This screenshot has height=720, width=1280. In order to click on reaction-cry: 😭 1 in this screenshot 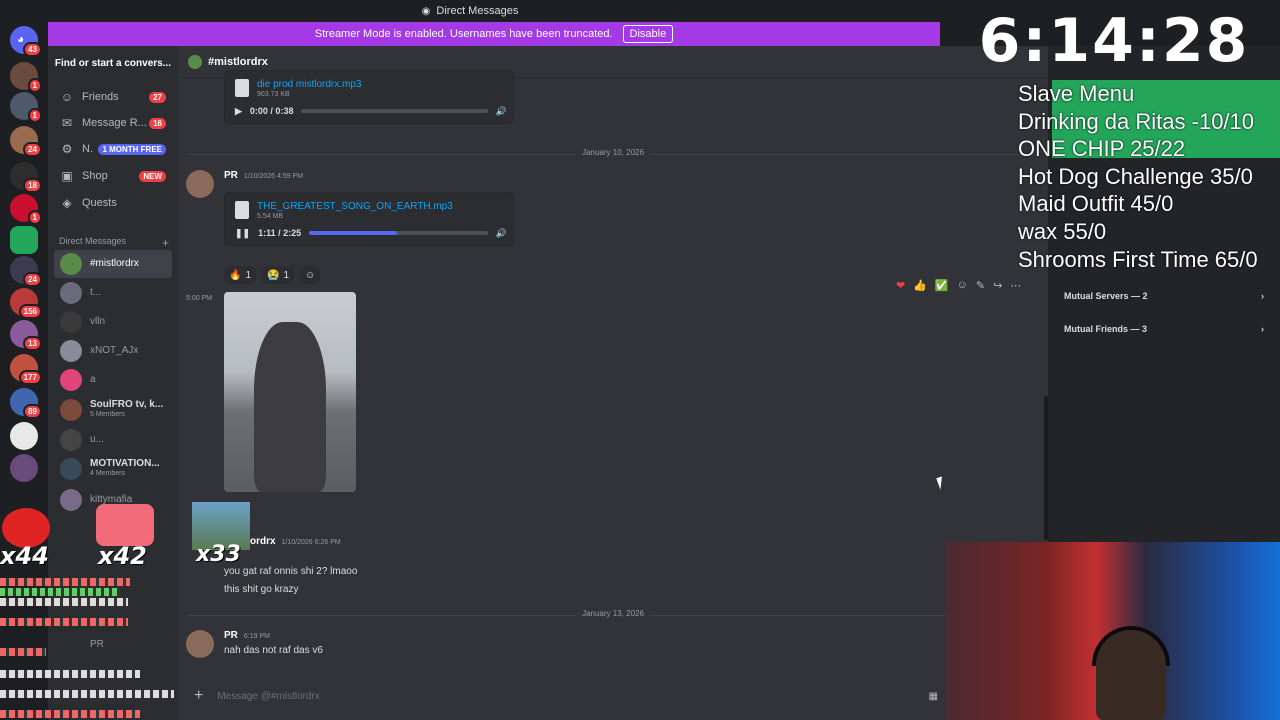, I will do `click(278, 275)`.